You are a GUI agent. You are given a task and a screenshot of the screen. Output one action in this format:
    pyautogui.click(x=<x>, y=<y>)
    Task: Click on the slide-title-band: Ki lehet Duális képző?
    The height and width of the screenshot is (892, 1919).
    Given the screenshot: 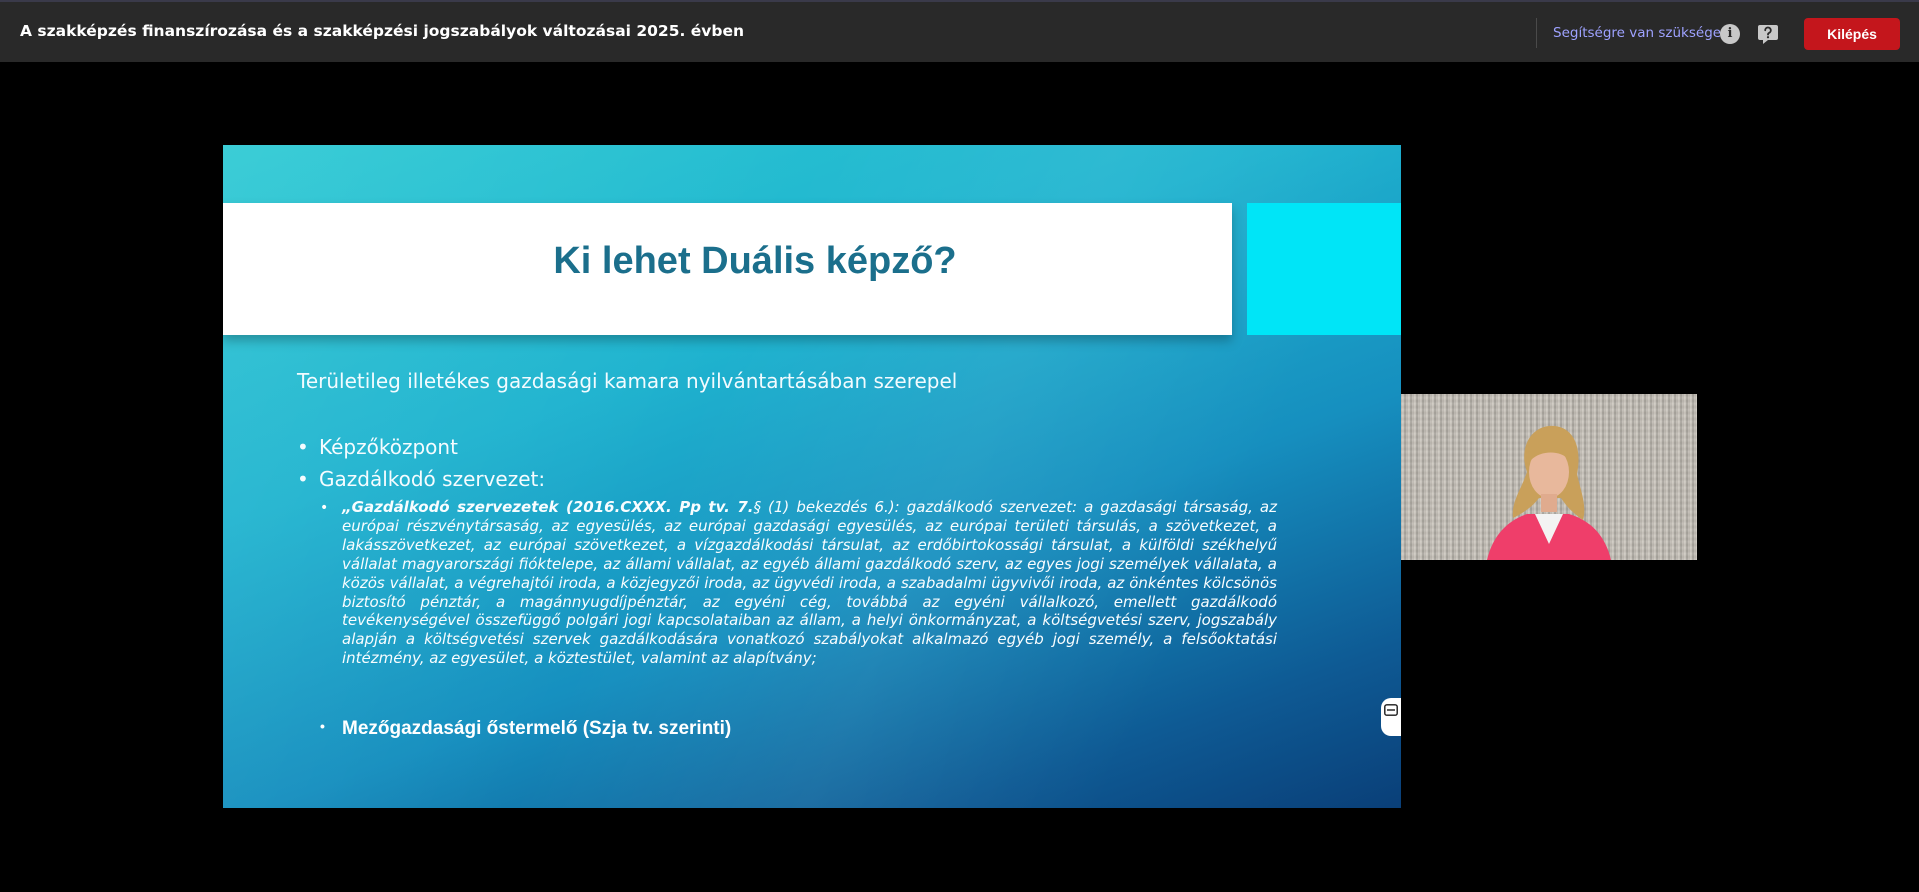 What is the action you would take?
    pyautogui.click(x=727, y=269)
    